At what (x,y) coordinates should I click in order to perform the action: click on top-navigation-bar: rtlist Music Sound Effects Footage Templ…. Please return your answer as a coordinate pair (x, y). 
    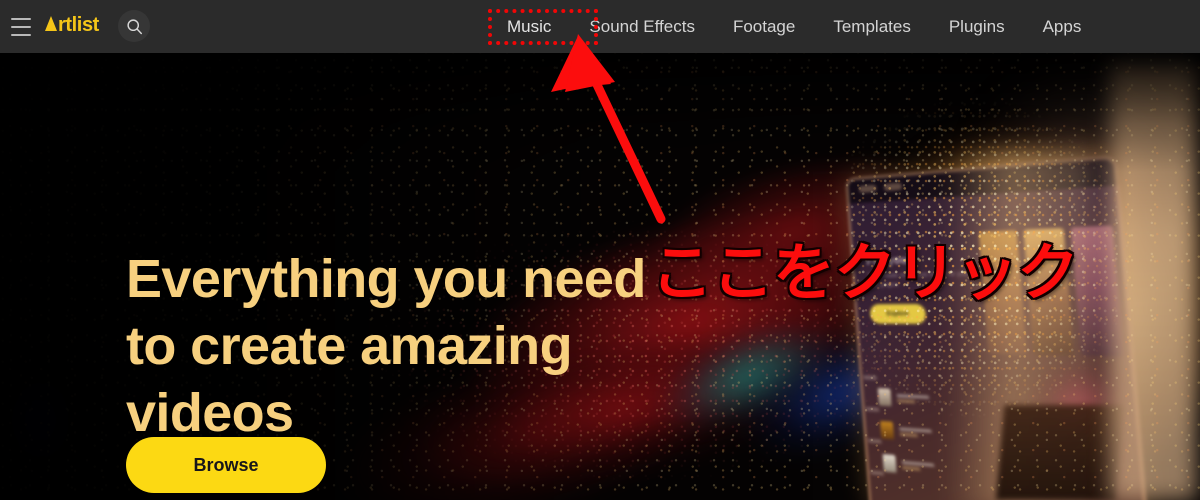
    Looking at the image, I should click on (600, 26).